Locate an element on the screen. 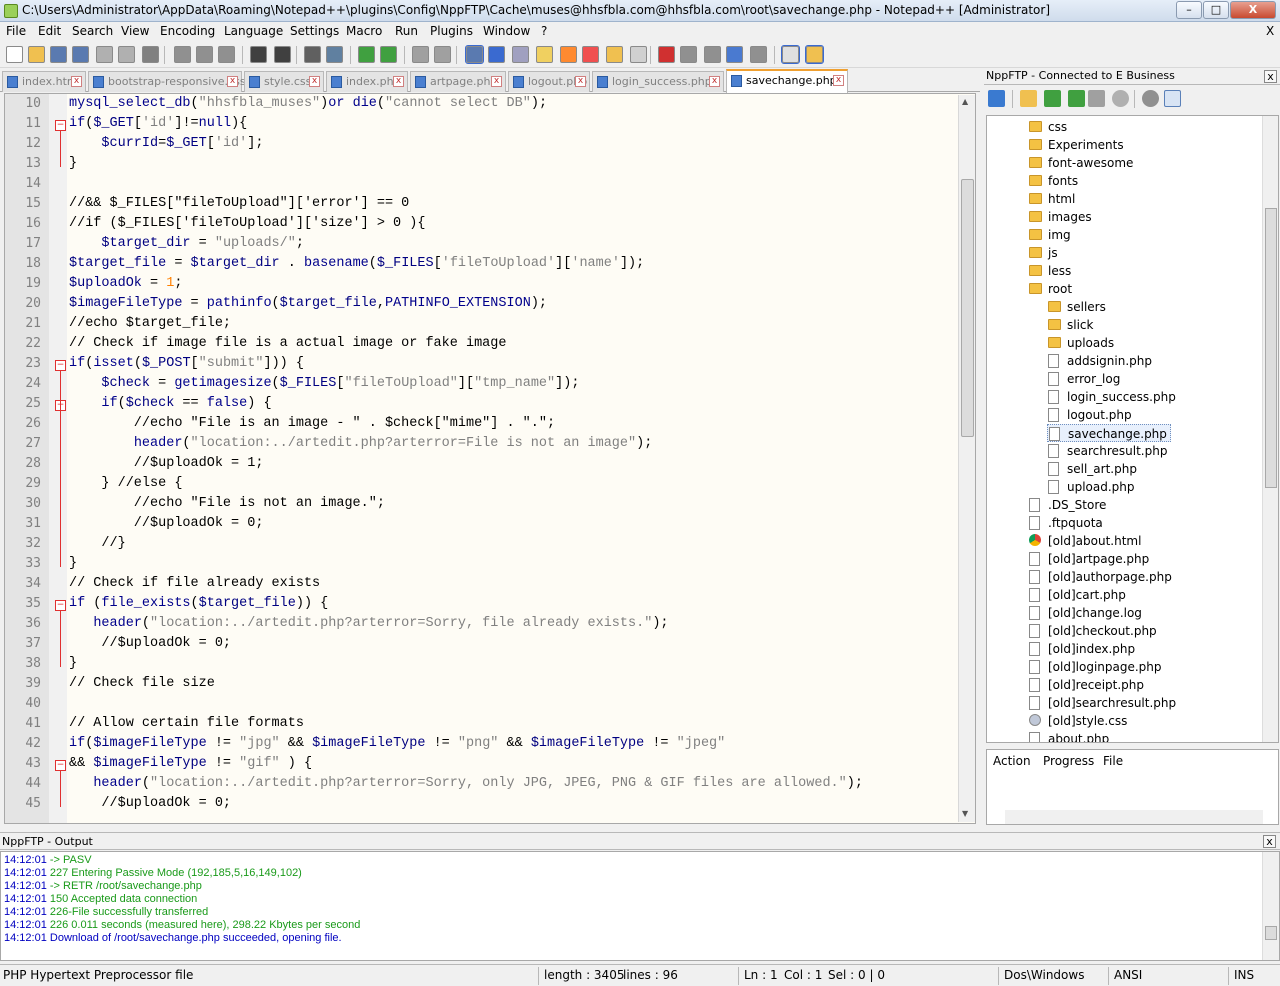 The height and width of the screenshot is (986, 1280). cut-icon is located at coordinates (182, 54).